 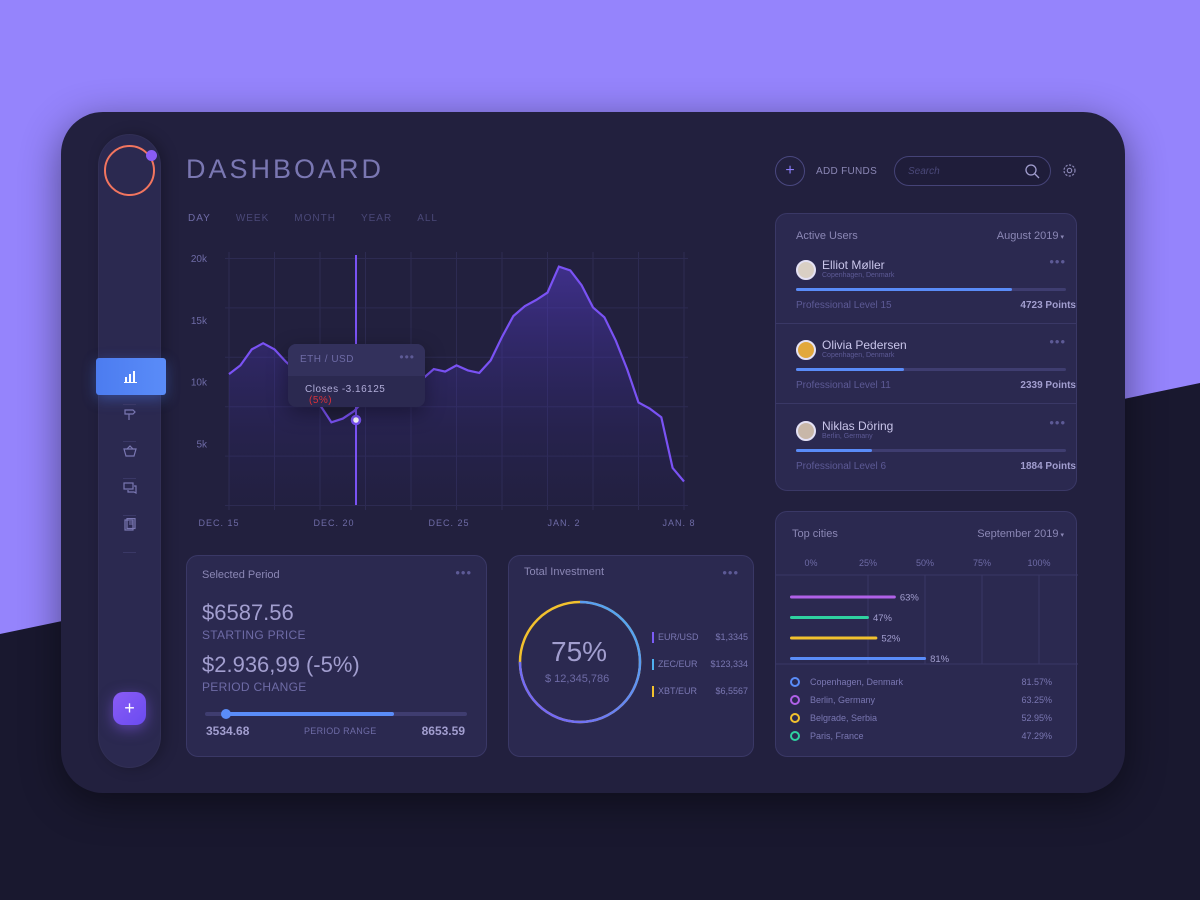 I want to click on axis-tick-label: 25%, so click(x=868, y=563).